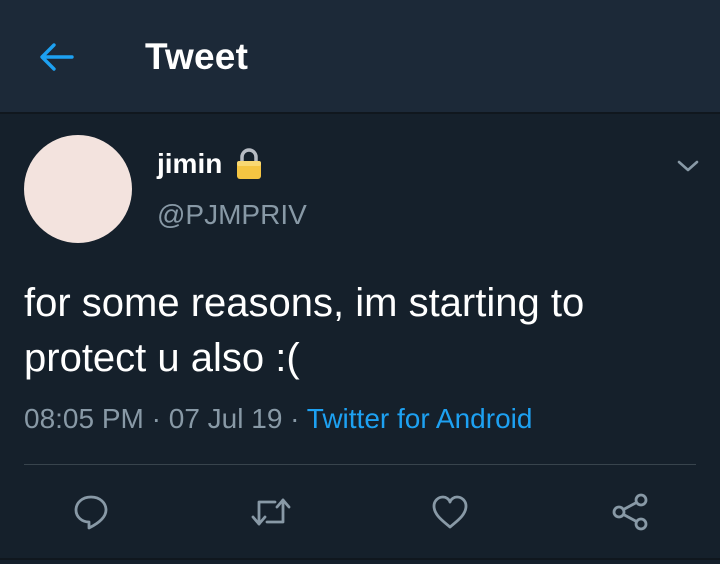 This screenshot has height=564, width=720. I want to click on avatar, so click(78, 189).